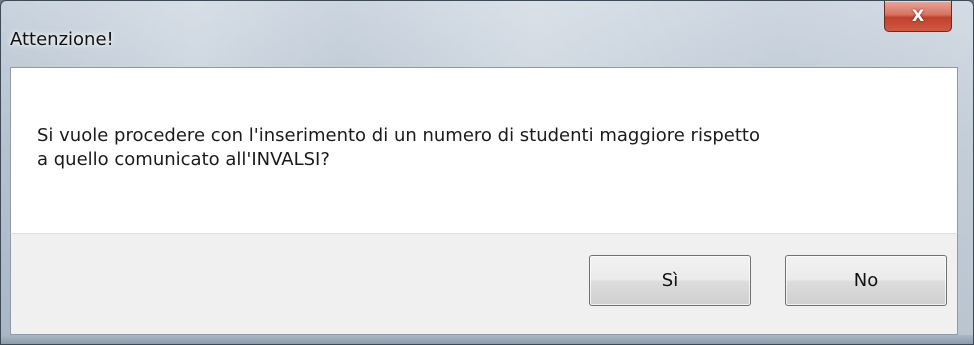 The height and width of the screenshot is (345, 974). Describe the element at coordinates (670, 280) in the screenshot. I see `yes-button: Sì` at that location.